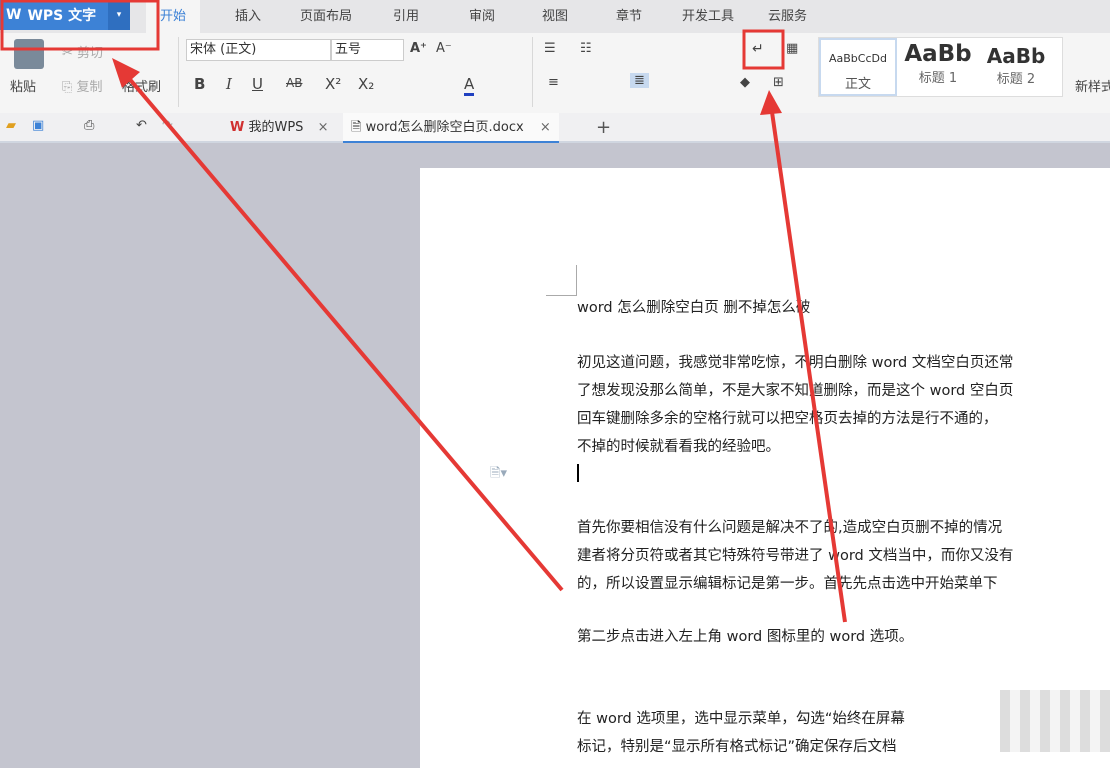 The height and width of the screenshot is (768, 1110). I want to click on arrow-head, so click(771, 102).